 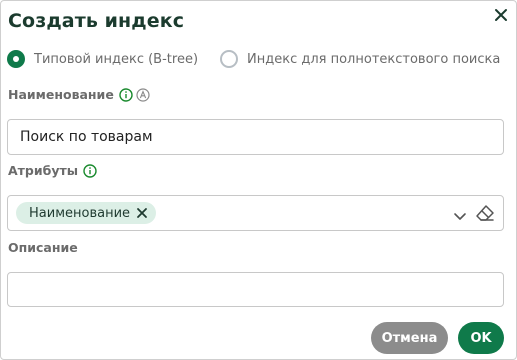 I want to click on radio-label-btree: Типовой индекс (B-tree), so click(x=116, y=59).